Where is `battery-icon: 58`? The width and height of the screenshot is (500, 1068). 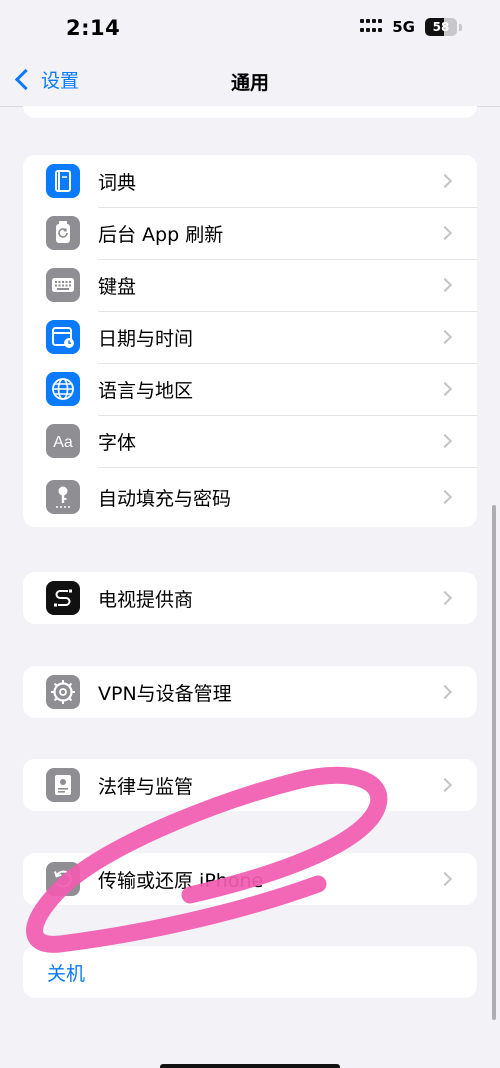 battery-icon: 58 is located at coordinates (441, 27).